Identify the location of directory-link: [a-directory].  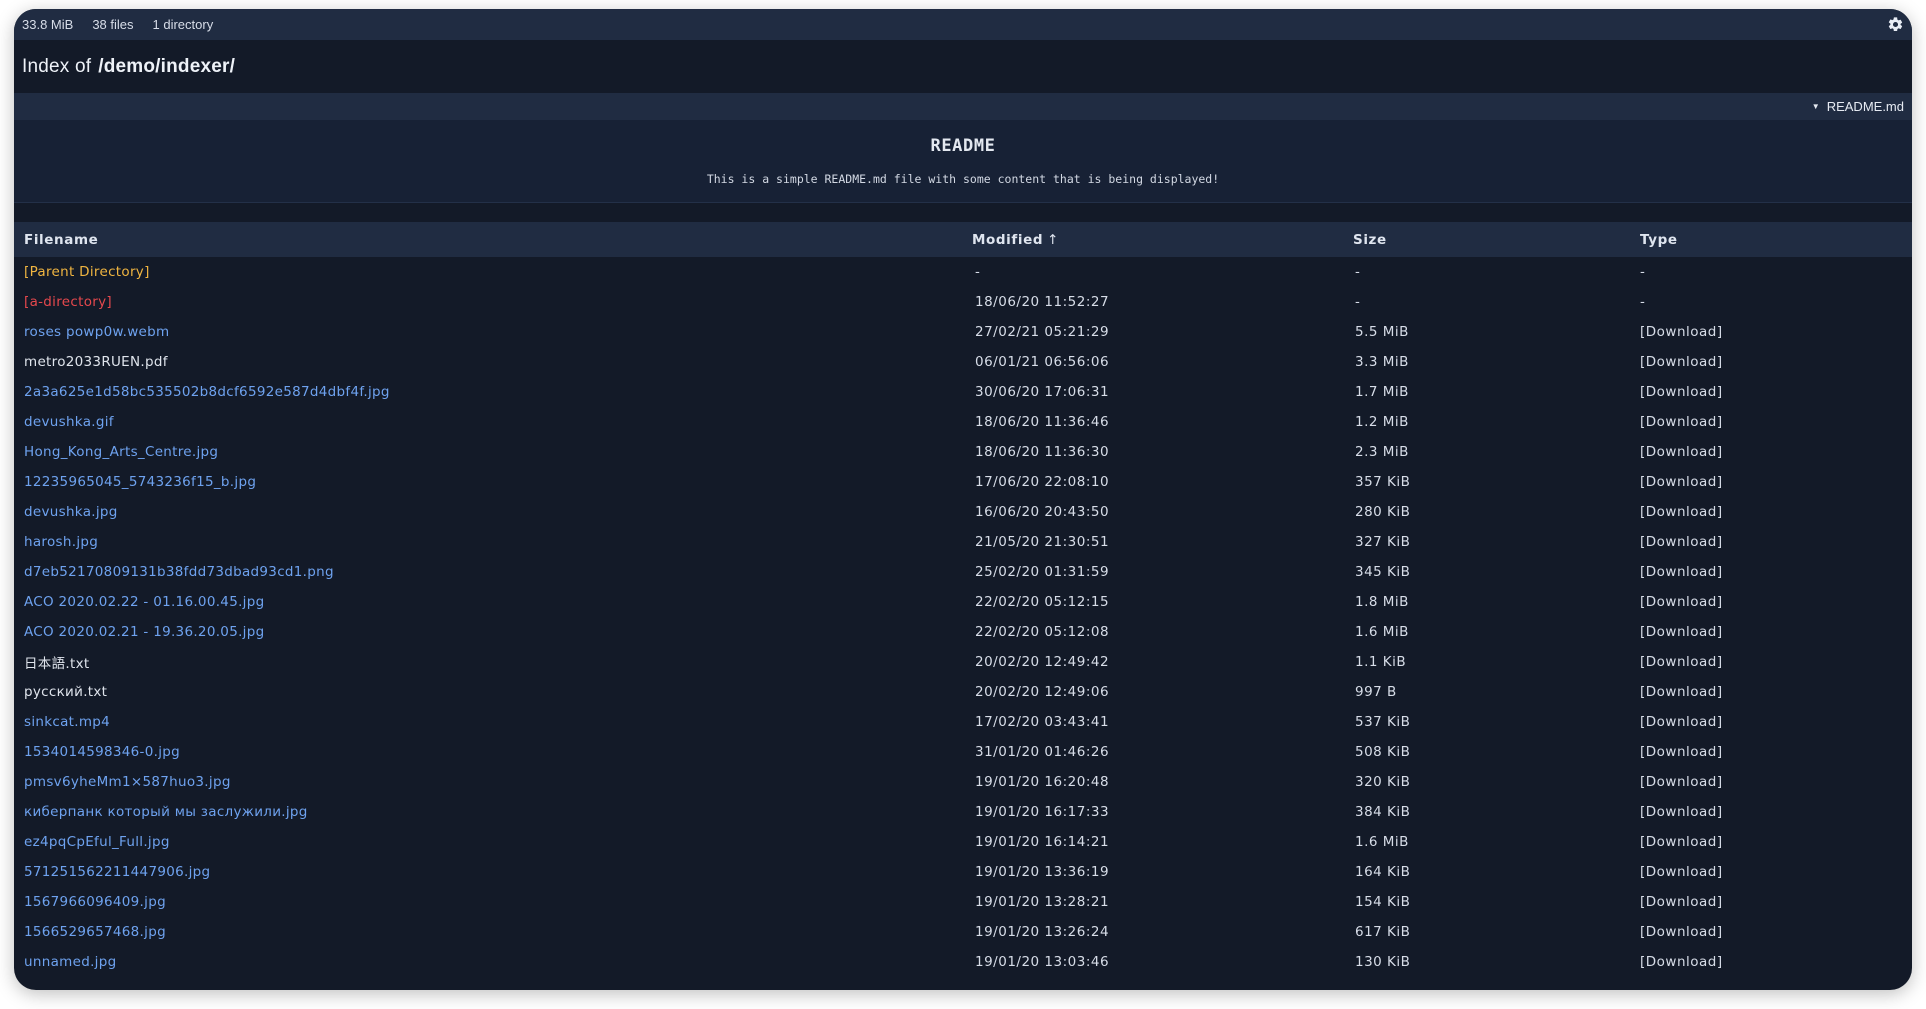
(68, 302).